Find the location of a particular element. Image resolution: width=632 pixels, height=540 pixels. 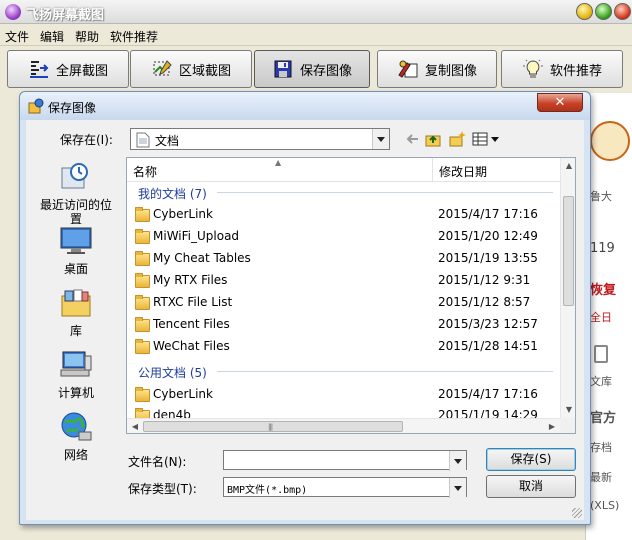

save-image-button: 保存图像 is located at coordinates (312, 69).